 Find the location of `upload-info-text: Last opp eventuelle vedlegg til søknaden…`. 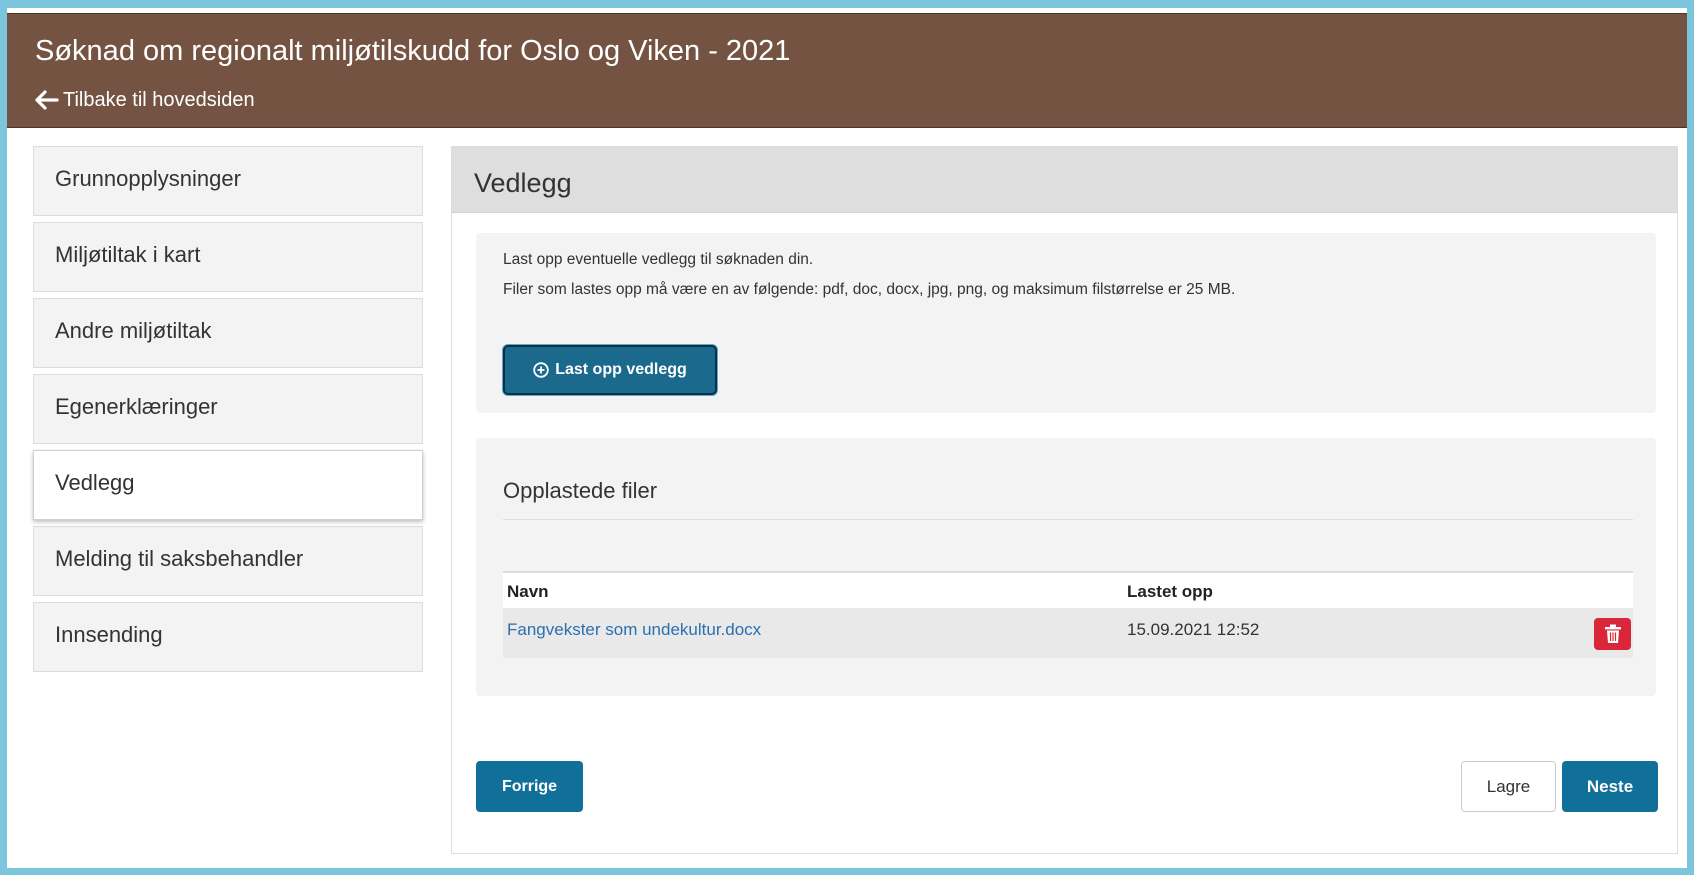

upload-info-text: Last opp eventuelle vedlegg til søknaden… is located at coordinates (658, 259).